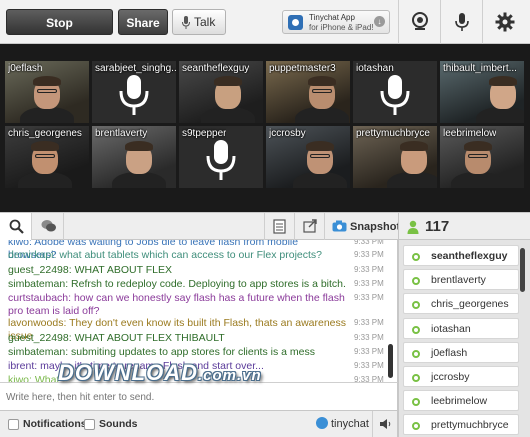  Describe the element at coordinates (199, 22) in the screenshot. I see `talk-button: Talk` at that location.